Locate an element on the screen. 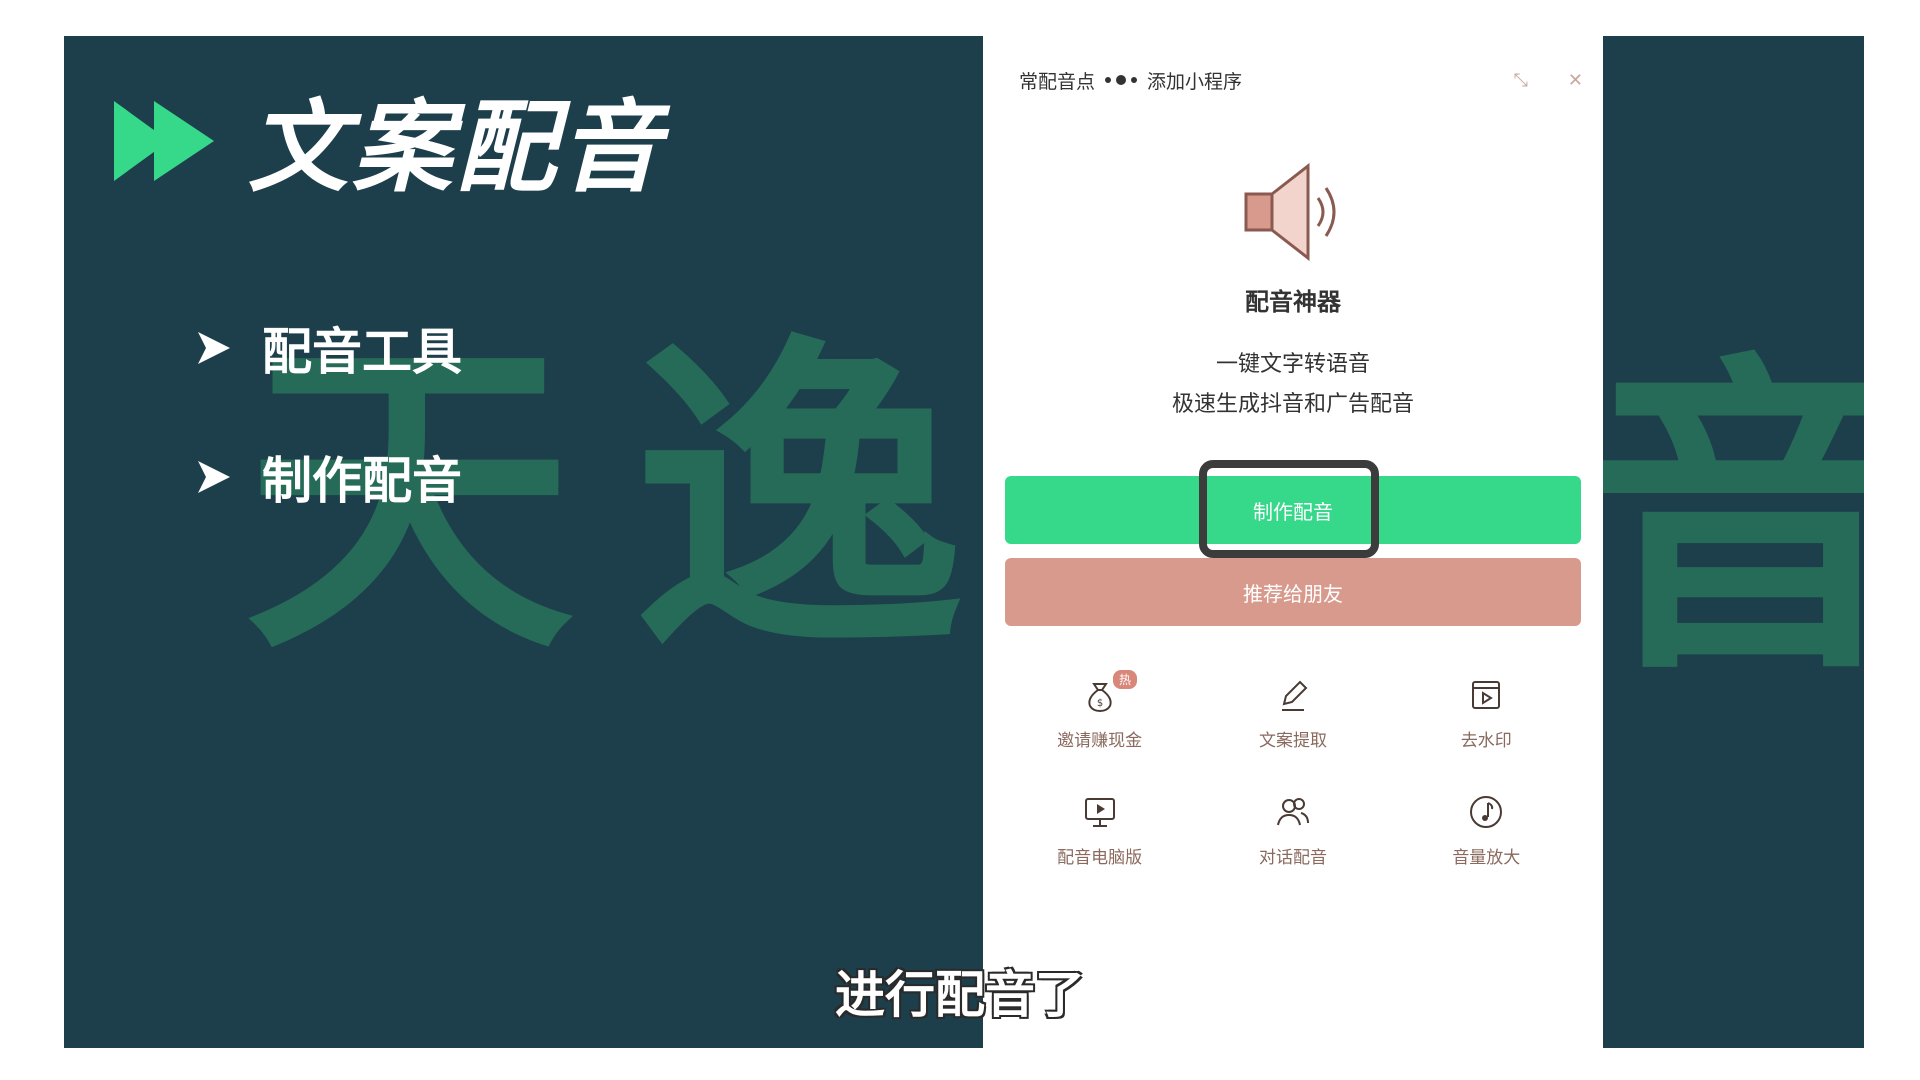 This screenshot has width=1920, height=1080. speaker-logo-icon is located at coordinates (1290, 212).